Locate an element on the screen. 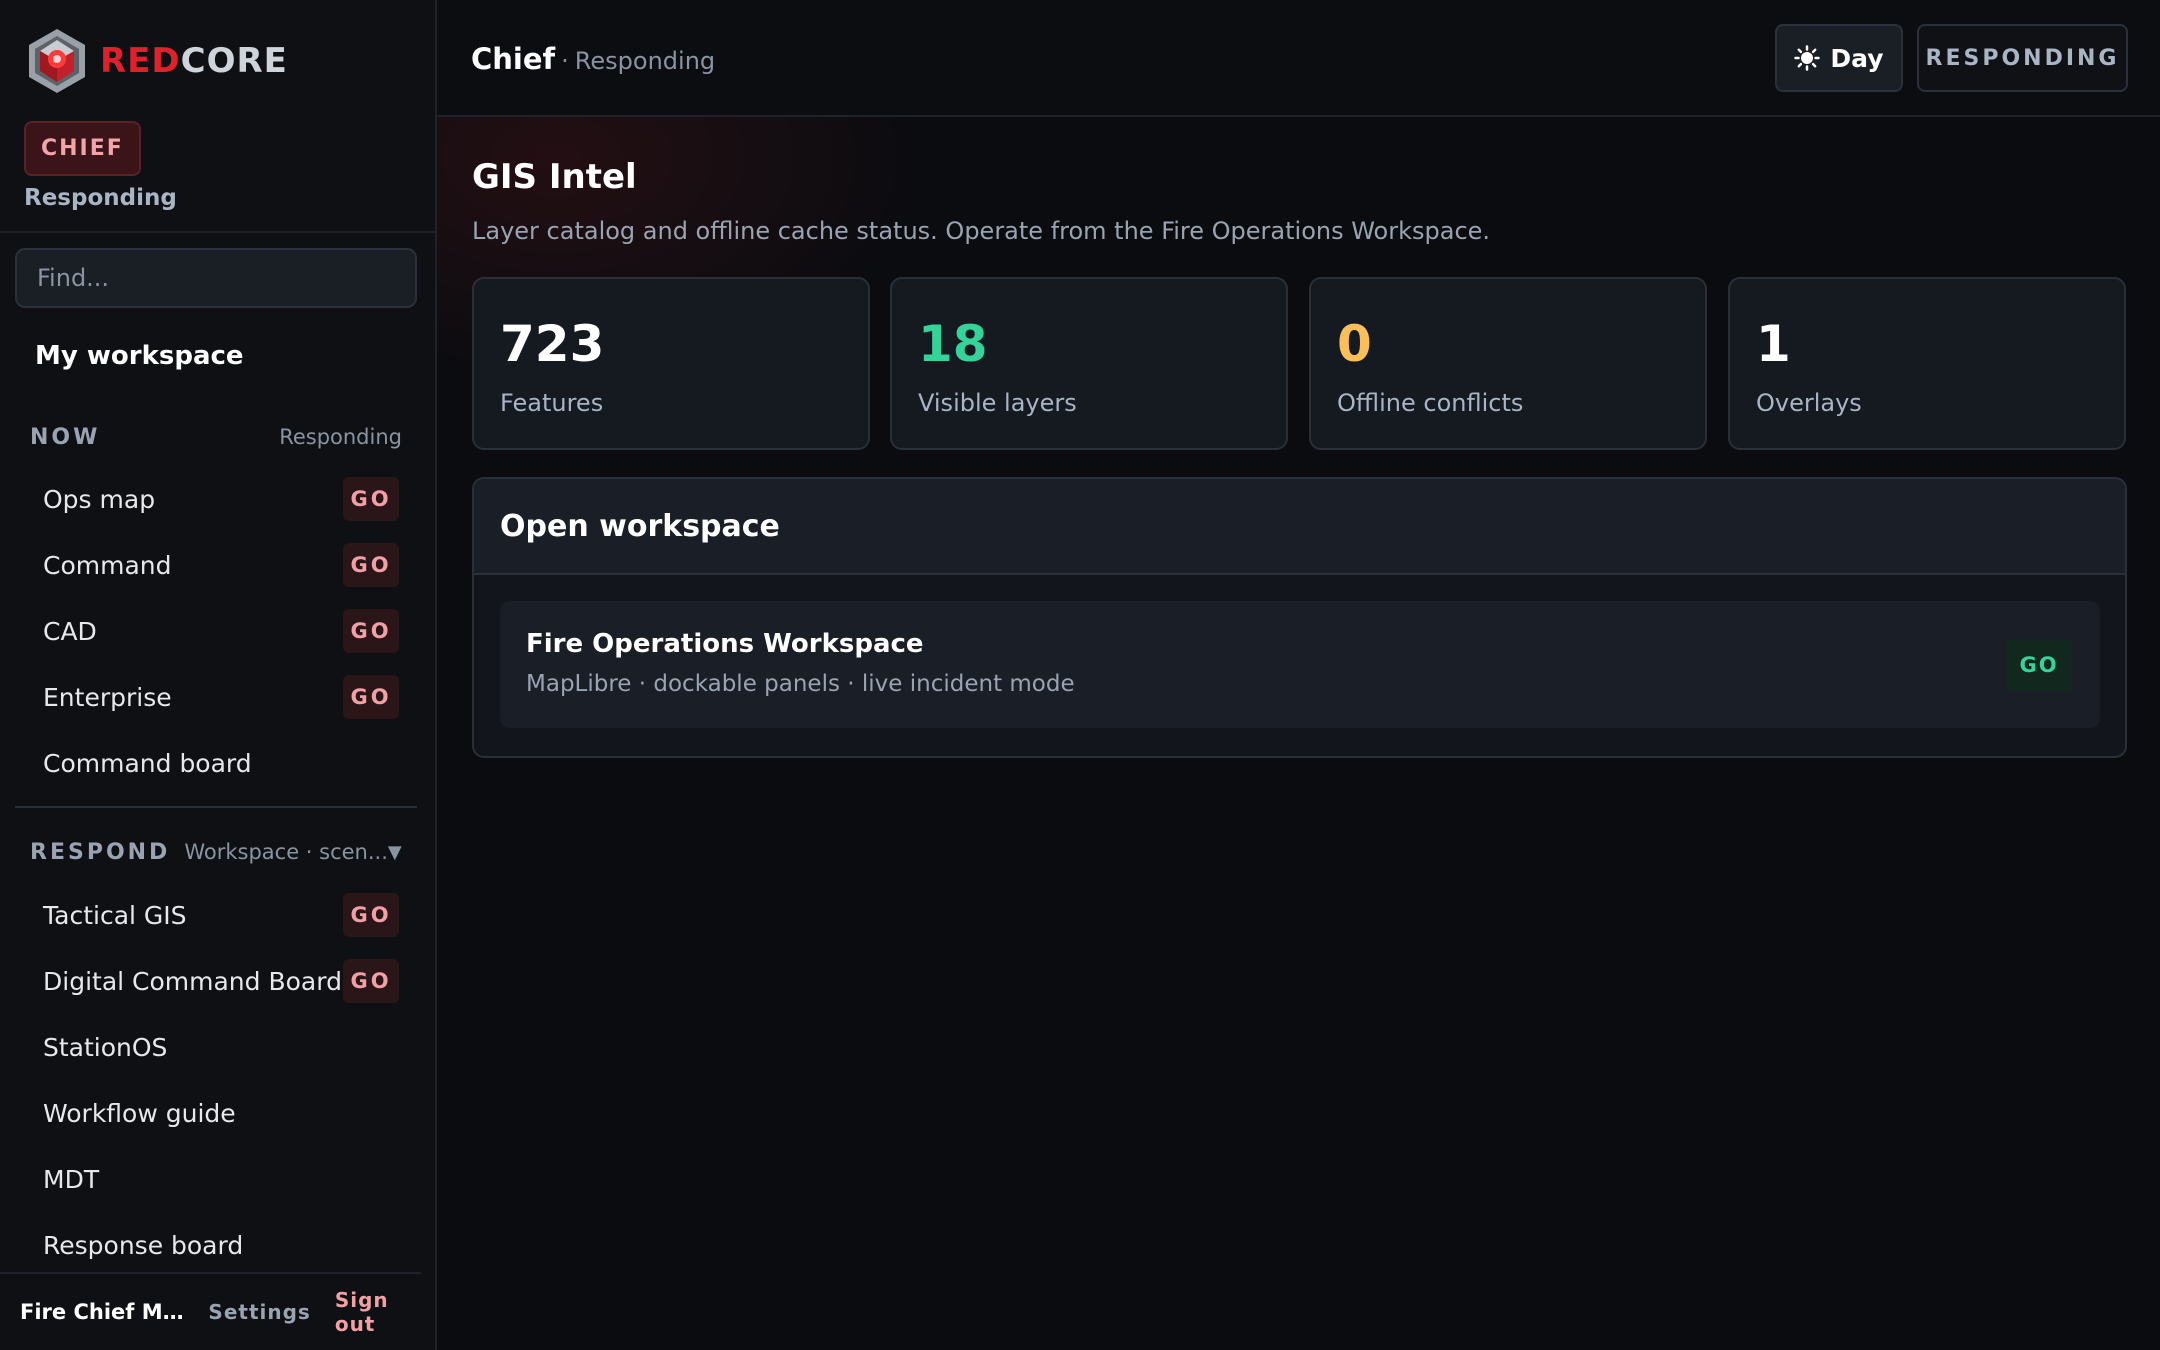  panel-title: Open workspace is located at coordinates (640, 526).